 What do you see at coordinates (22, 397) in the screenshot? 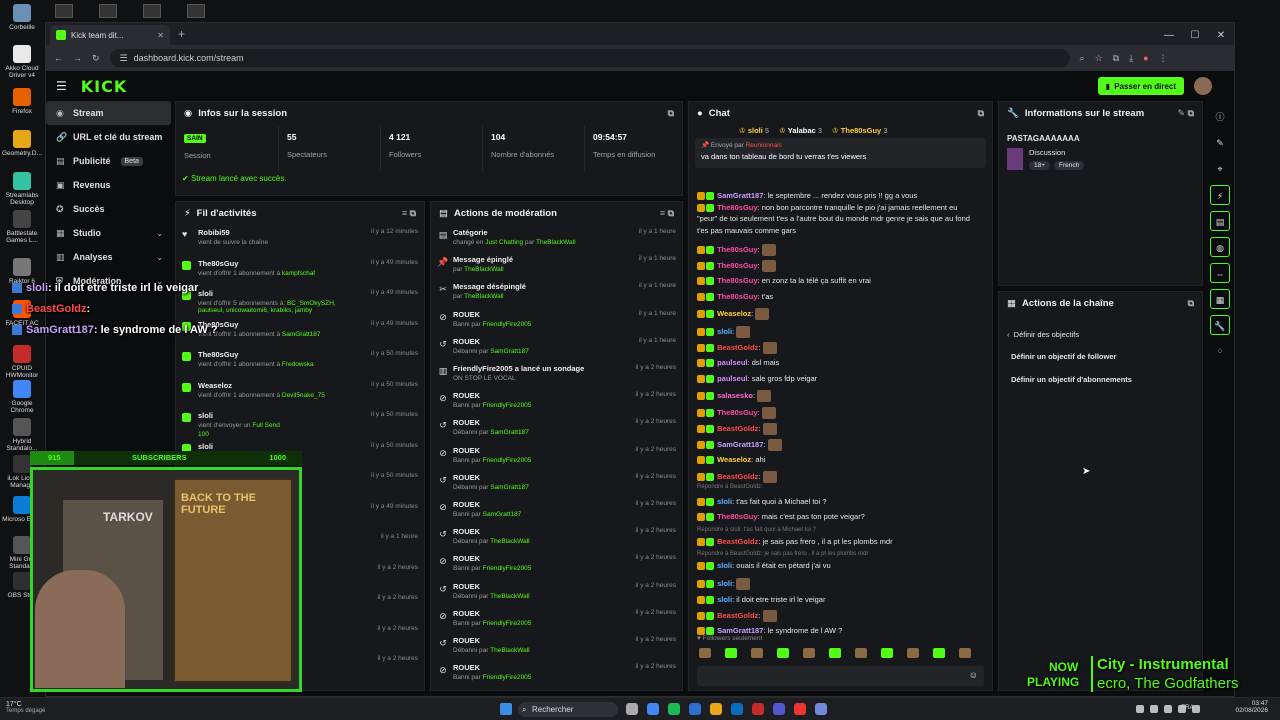
I see `desktop-icon: Google Chrome` at bounding box center [22, 397].